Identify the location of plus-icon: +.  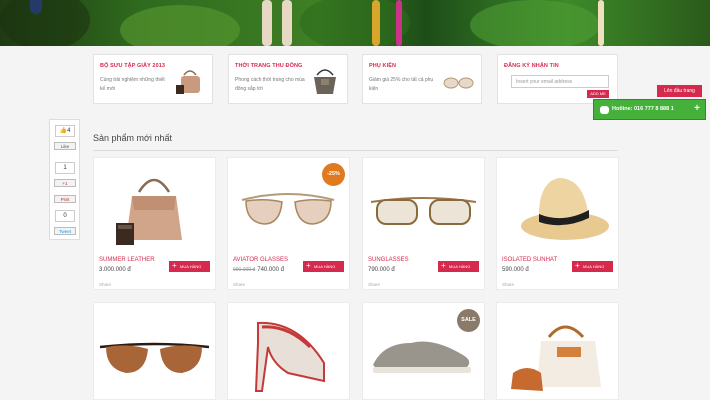
(697, 108).